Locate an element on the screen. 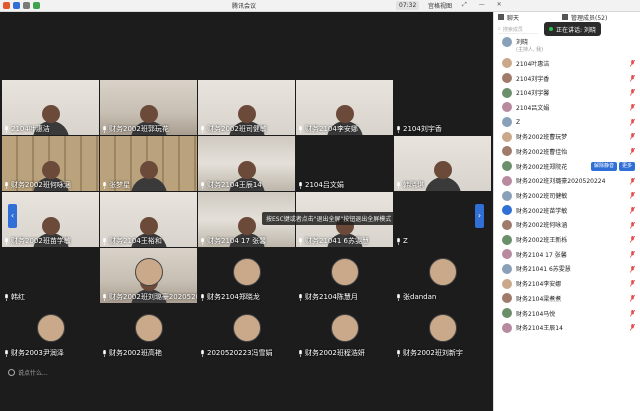 The image size is (640, 411). member-row: 2104刘宇馨 is located at coordinates (567, 92).